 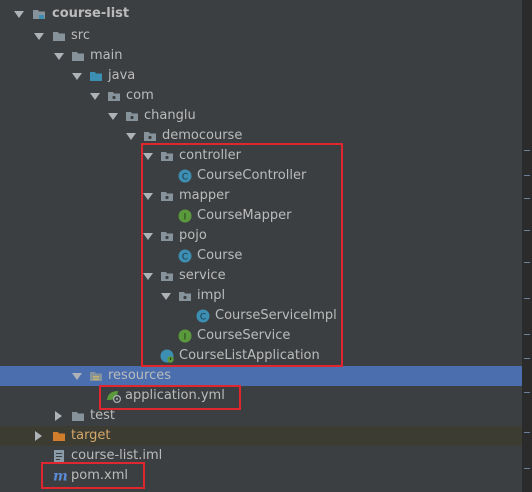 I want to click on tree-label: Course, so click(x=220, y=255).